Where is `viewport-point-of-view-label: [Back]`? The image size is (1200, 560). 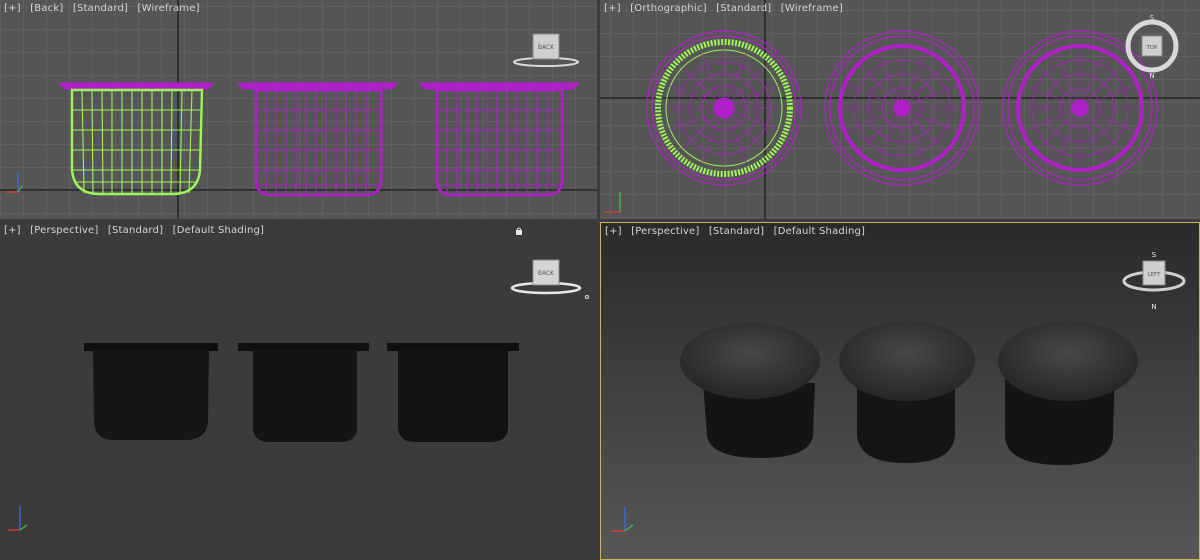 viewport-point-of-view-label: [Back] is located at coordinates (46, 8).